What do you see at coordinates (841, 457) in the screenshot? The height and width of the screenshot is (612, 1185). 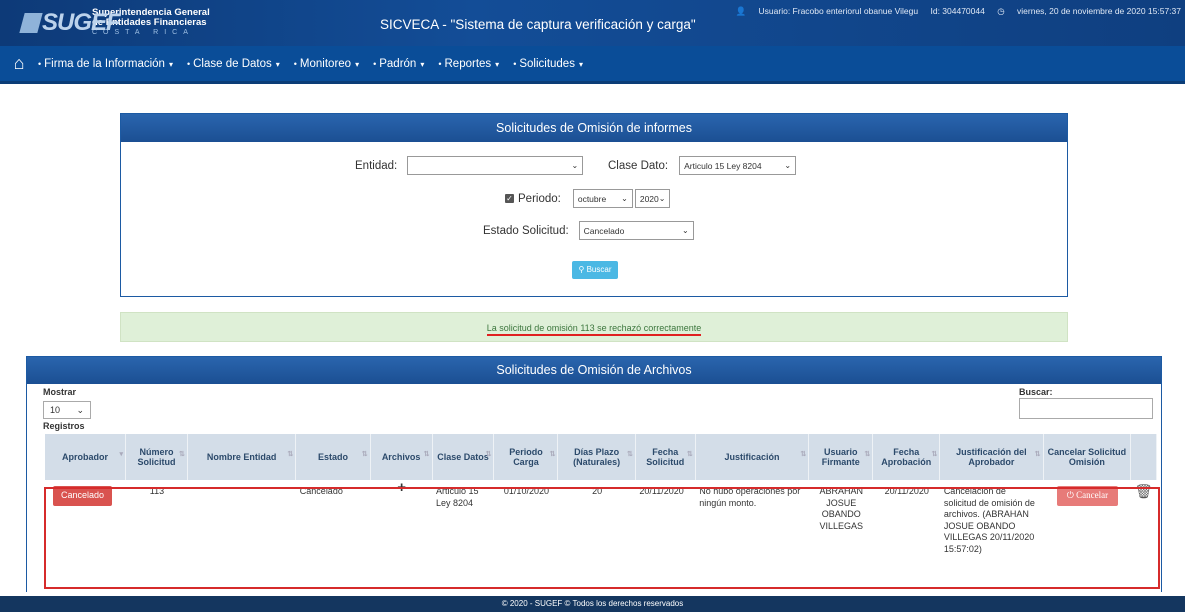 I see `col-usuario-firmante: Usuario Firmante ⇅` at bounding box center [841, 457].